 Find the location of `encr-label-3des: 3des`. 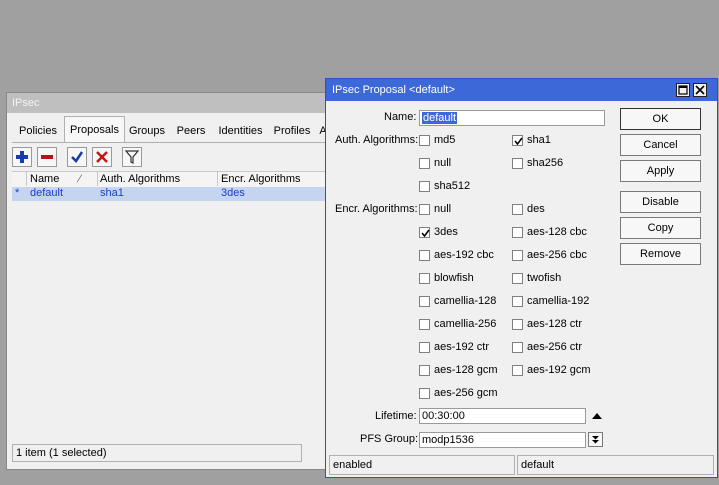

encr-label-3des: 3des is located at coordinates (446, 232).